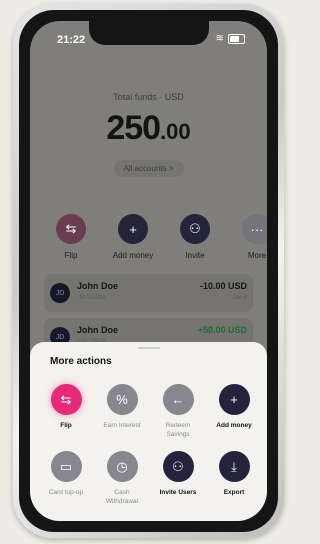 The image size is (320, 544). What do you see at coordinates (148, 168) in the screenshot?
I see `all-accounts-button: All accounts >` at bounding box center [148, 168].